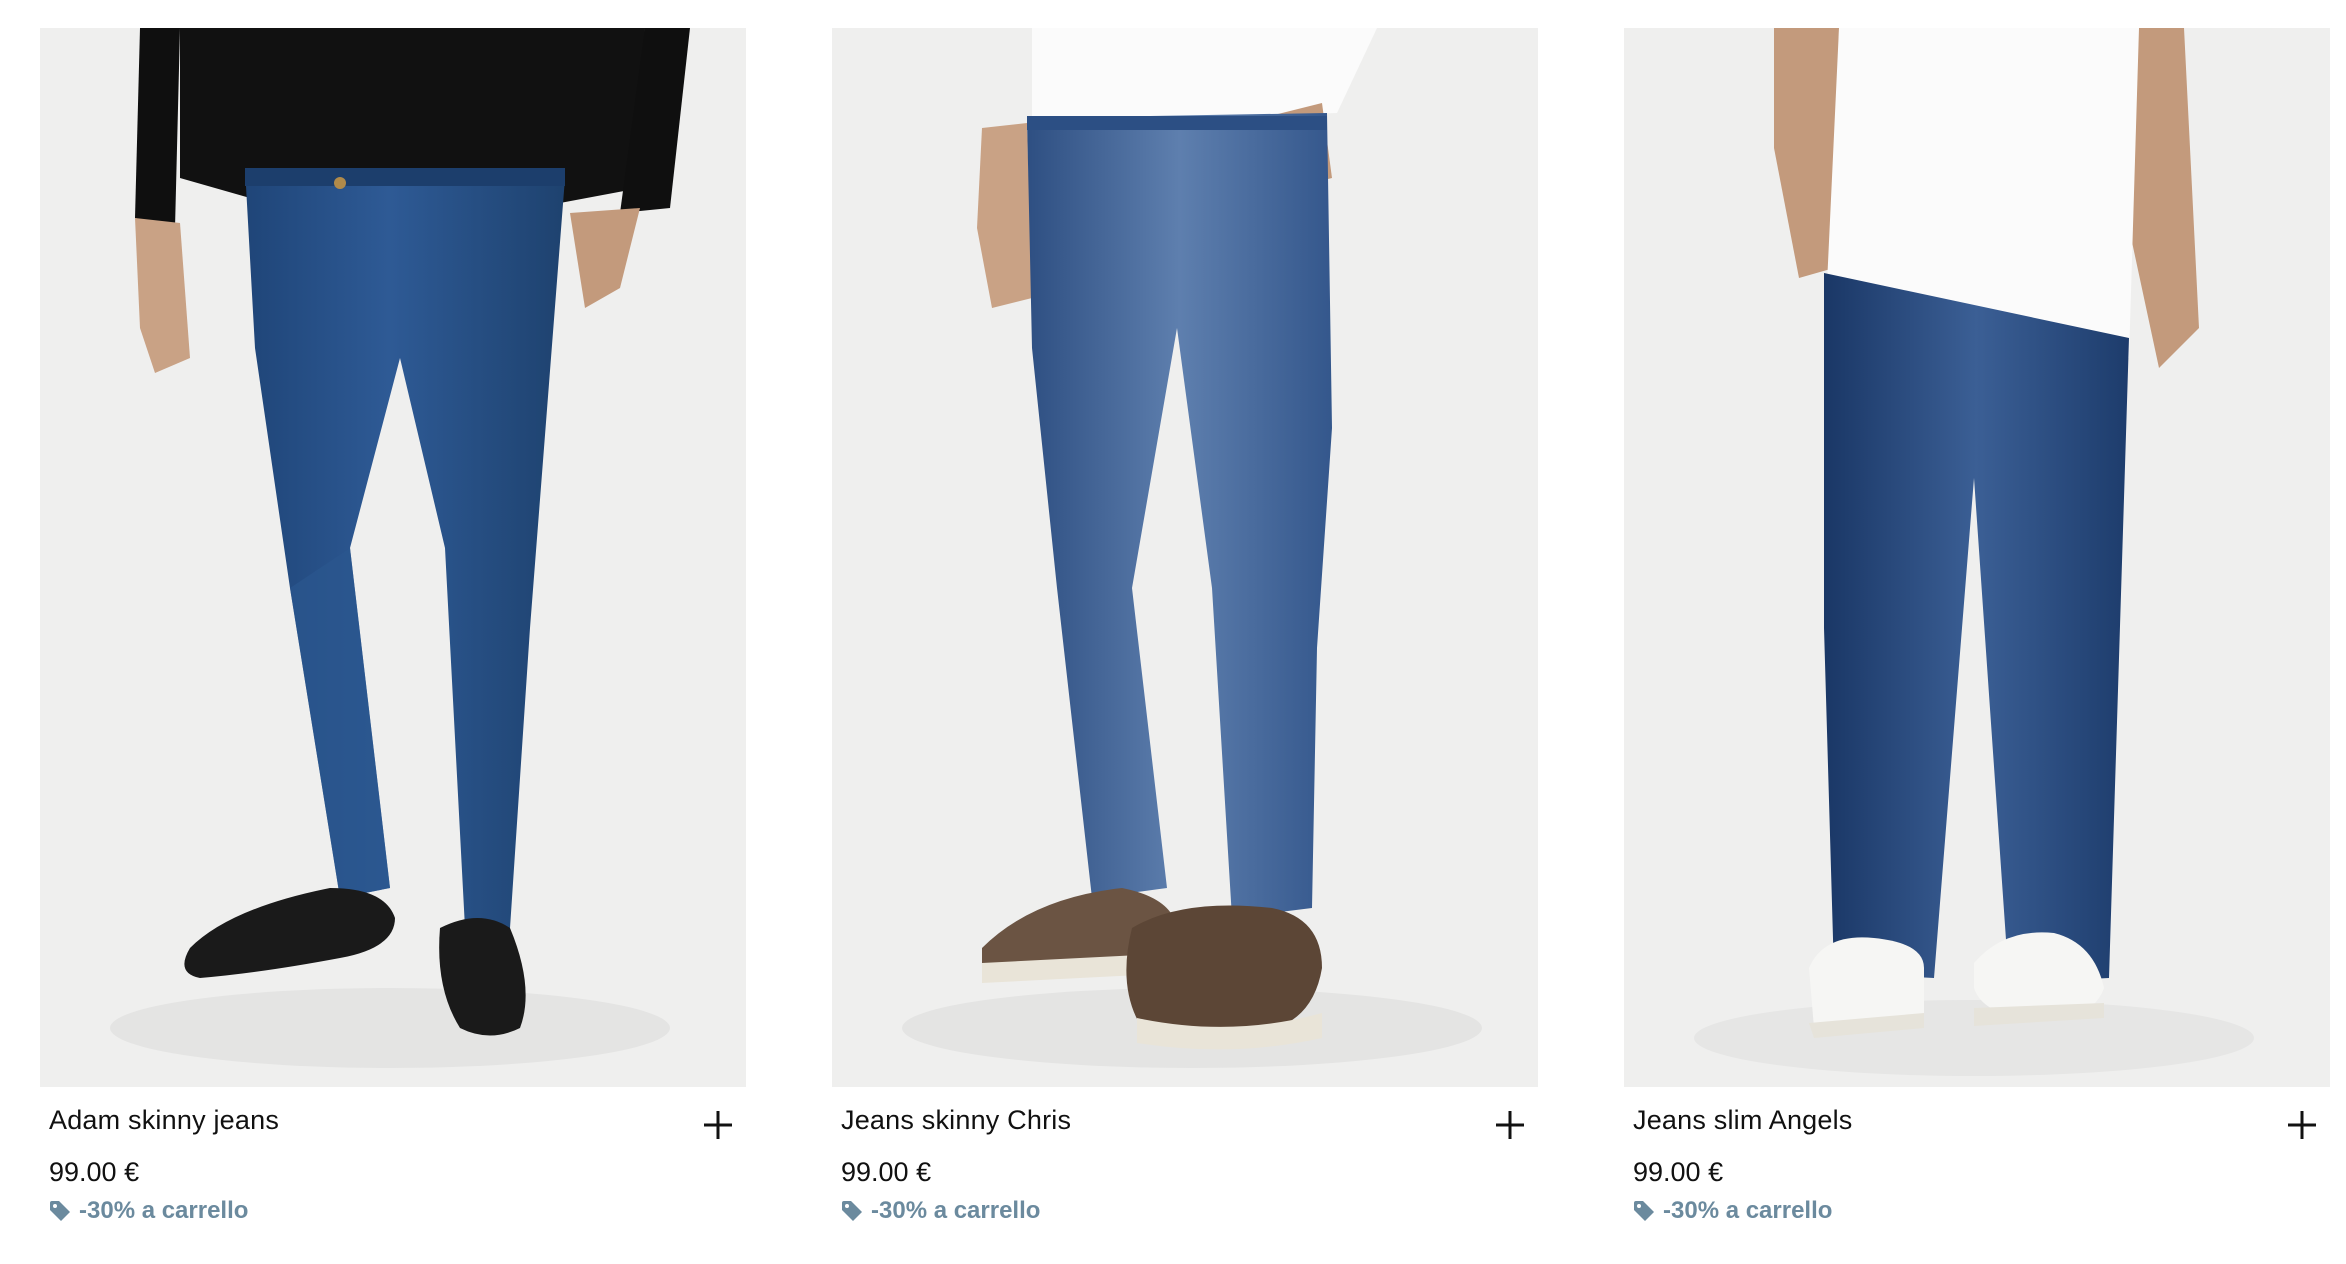 The width and height of the screenshot is (2346, 1264). Describe the element at coordinates (164, 1120) in the screenshot. I see `product-title: Adam skinny jeans` at that location.